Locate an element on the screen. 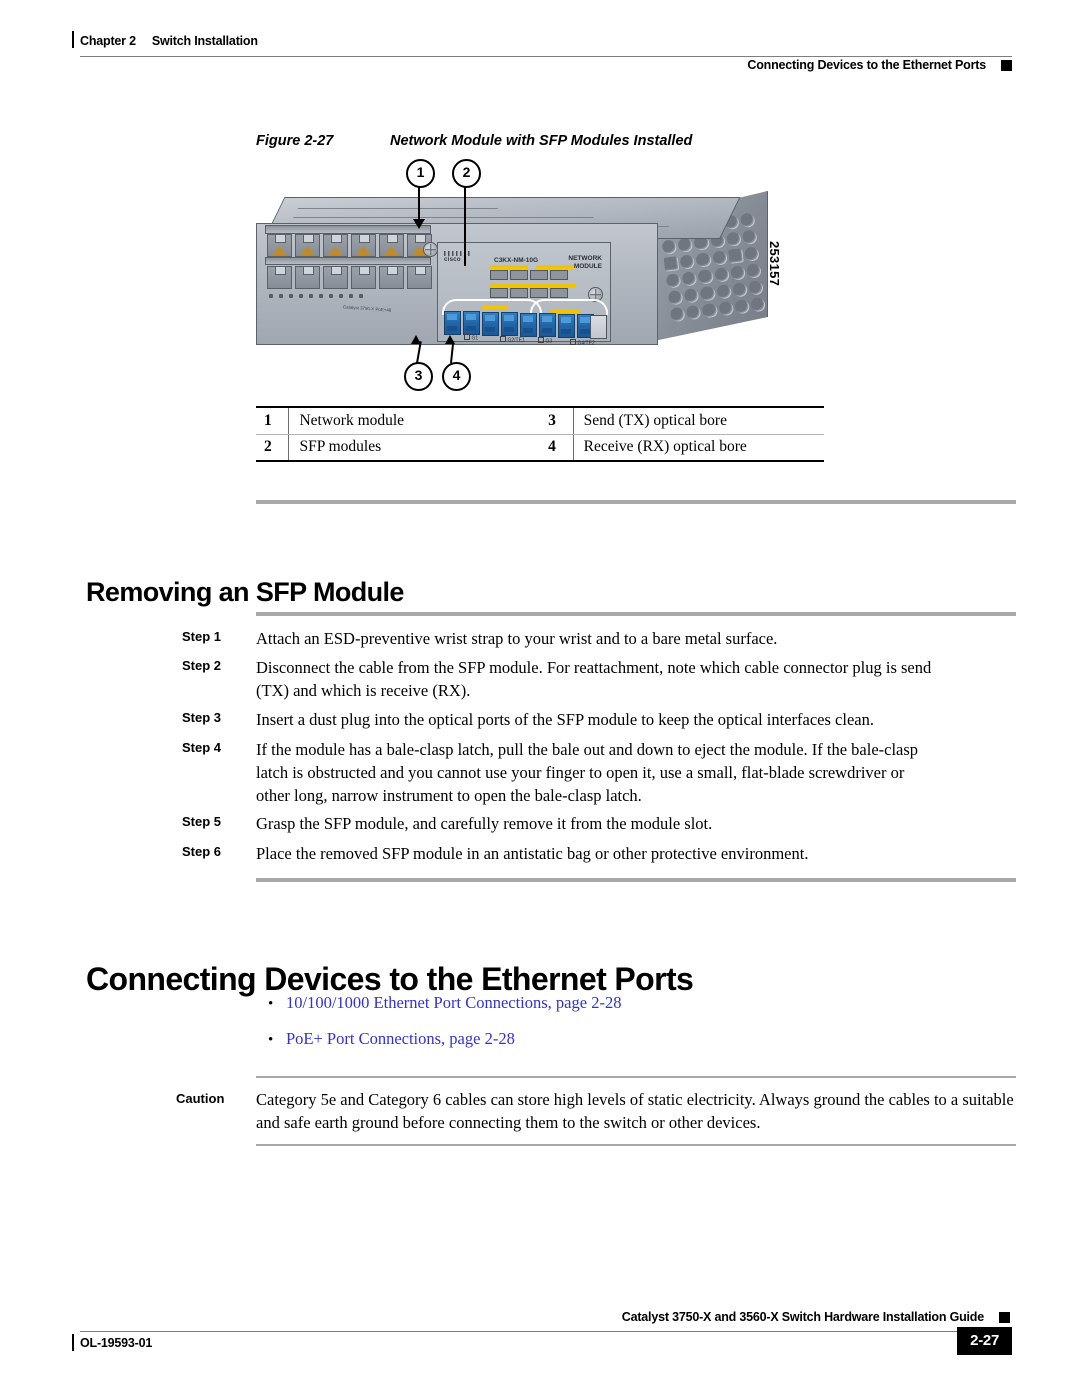 Image resolution: width=1080 pixels, height=1397 pixels. header-chapter-title: Switch Installation is located at coordinates (204, 41).